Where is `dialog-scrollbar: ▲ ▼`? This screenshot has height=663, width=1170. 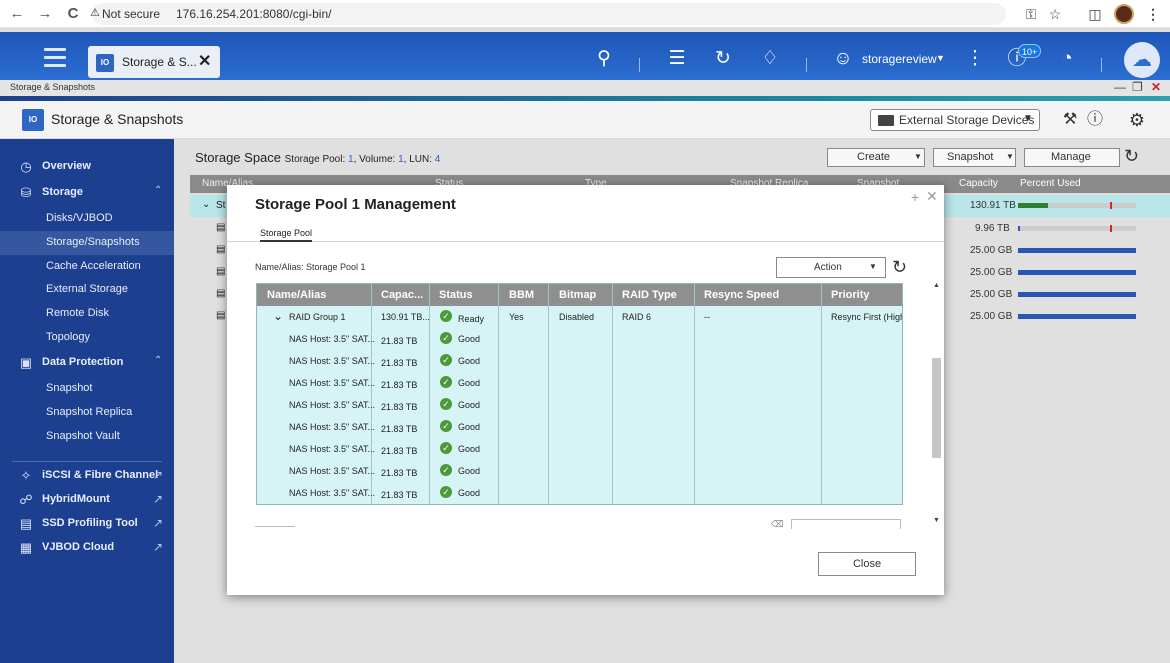
dialog-scrollbar: ▲ ▼ is located at coordinates (936, 404).